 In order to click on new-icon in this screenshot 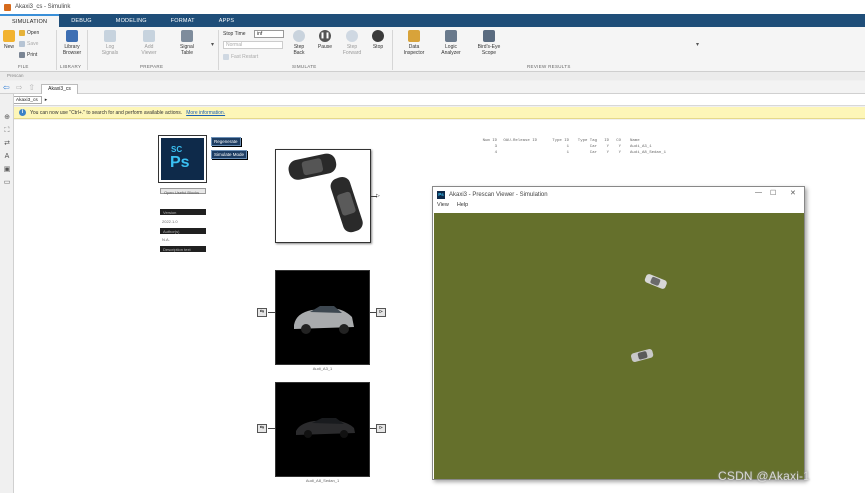, I will do `click(9, 36)`.